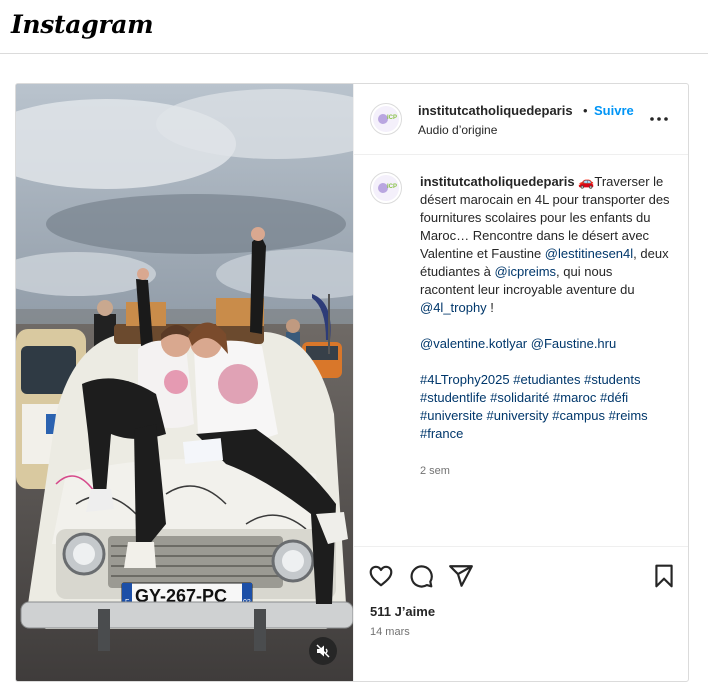 Image resolution: width=708 pixels, height=693 pixels. What do you see at coordinates (490, 307) in the screenshot?
I see `caption-body-4: !` at bounding box center [490, 307].